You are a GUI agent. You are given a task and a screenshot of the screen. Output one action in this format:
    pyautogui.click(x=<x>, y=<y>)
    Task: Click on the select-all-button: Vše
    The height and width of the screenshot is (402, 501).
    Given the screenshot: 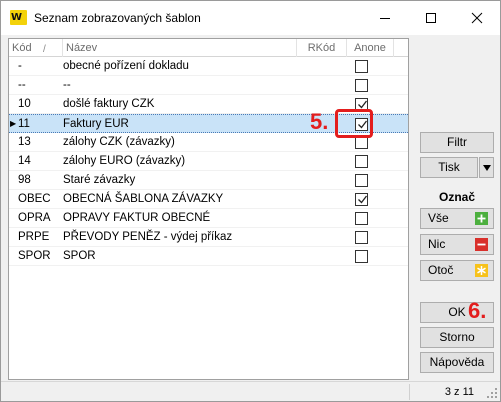 What is the action you would take?
    pyautogui.click(x=457, y=218)
    